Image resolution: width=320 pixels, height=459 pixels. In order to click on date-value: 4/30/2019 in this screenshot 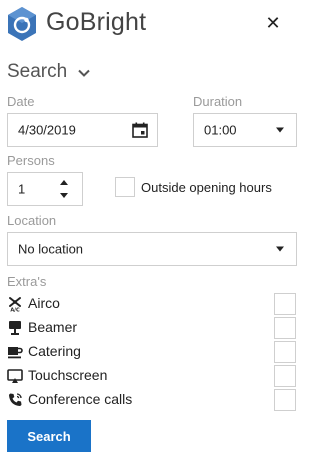, I will do `click(47, 130)`.